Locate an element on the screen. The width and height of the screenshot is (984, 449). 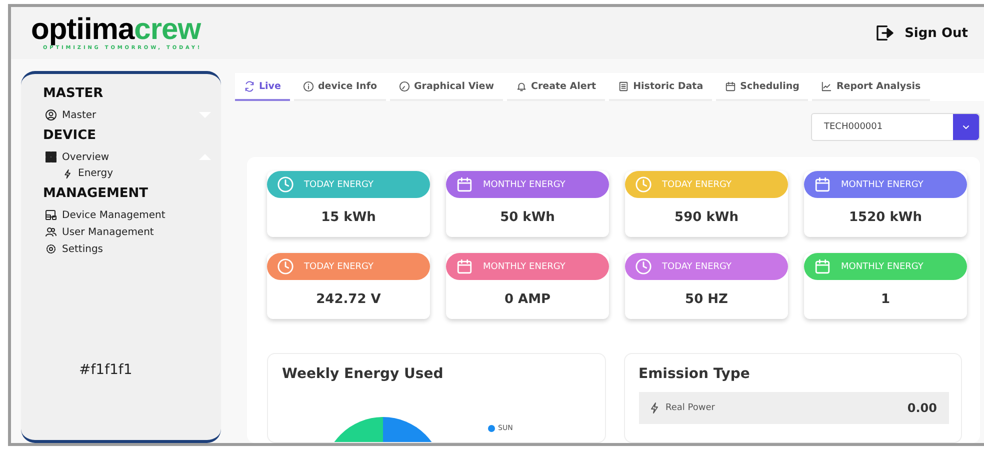
logo-wordmark: optiimacrew is located at coordinates (116, 30).